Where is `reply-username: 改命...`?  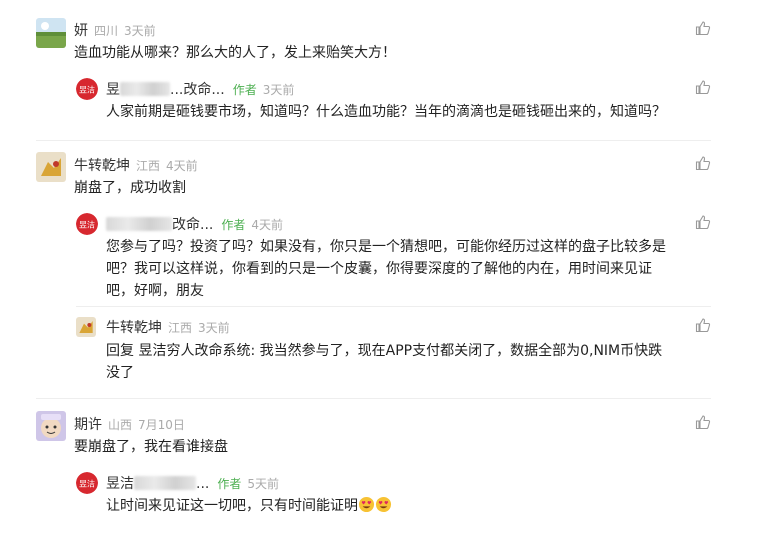
reply-username: 改命... is located at coordinates (159, 225).